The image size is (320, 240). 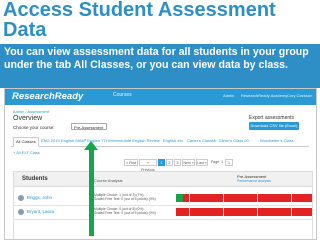 What do you see at coordinates (231, 140) in the screenshot?
I see `tab-mr-glenns-class: Mr. Glenn's Class 20..` at bounding box center [231, 140].